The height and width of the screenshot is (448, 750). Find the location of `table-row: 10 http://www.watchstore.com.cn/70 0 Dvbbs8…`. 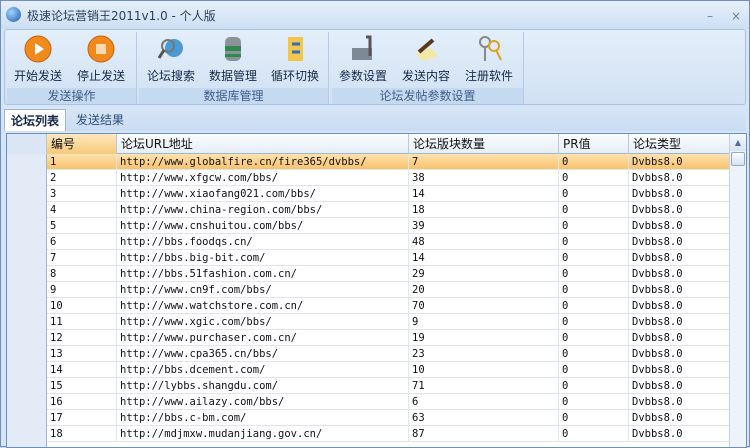

table-row: 10 http://www.watchstore.com.cn/70 0 Dvbbs8… is located at coordinates (368, 306).